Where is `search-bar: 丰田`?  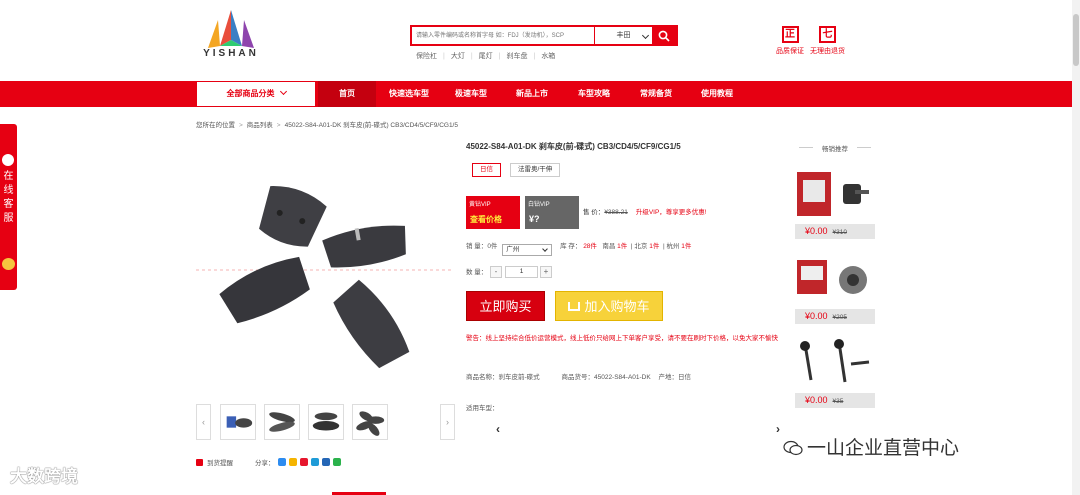
search-bar: 丰田 is located at coordinates (544, 35).